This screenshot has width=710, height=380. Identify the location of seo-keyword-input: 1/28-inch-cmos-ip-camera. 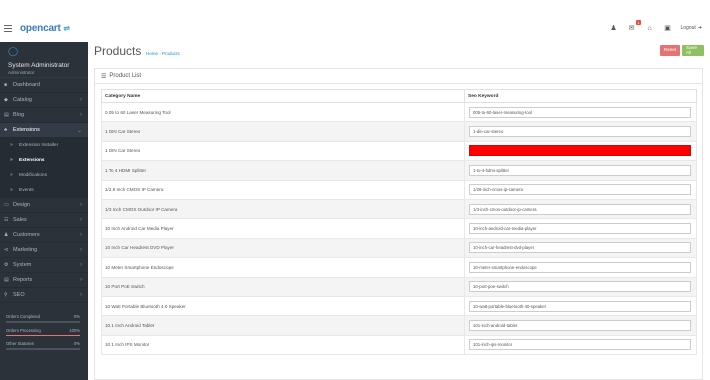
(580, 190).